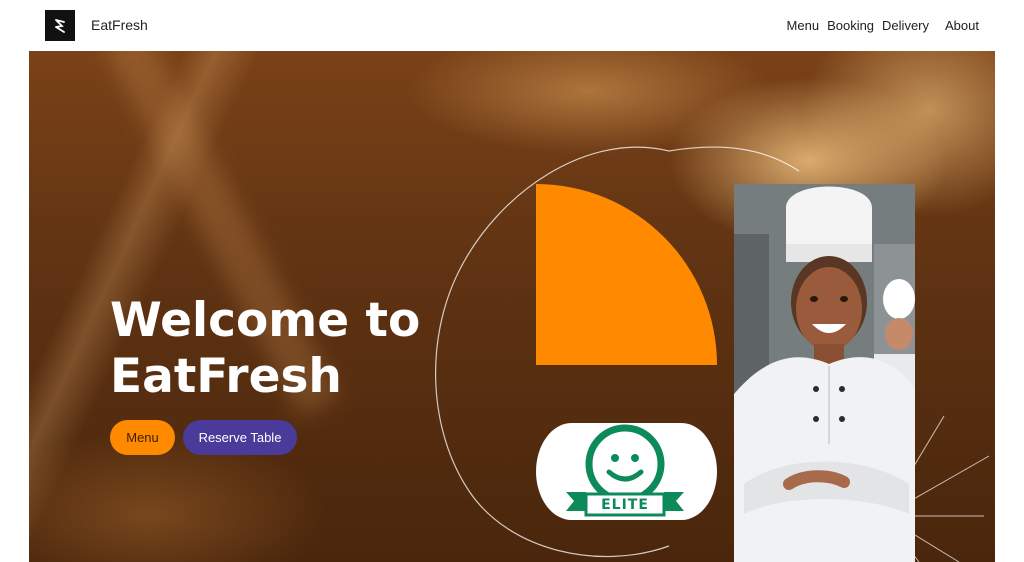 This screenshot has width=1024, height=562. What do you see at coordinates (265, 320) in the screenshot?
I see `hero-title-line-1: Welcome to` at bounding box center [265, 320].